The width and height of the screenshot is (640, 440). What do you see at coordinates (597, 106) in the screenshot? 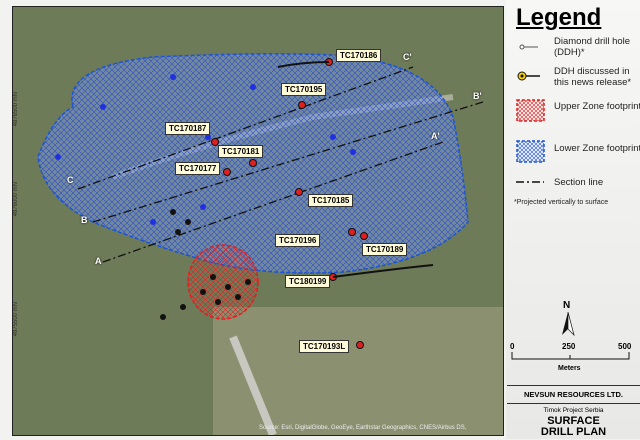
I see `legend-item: Upper Zone footprint` at bounding box center [597, 106].